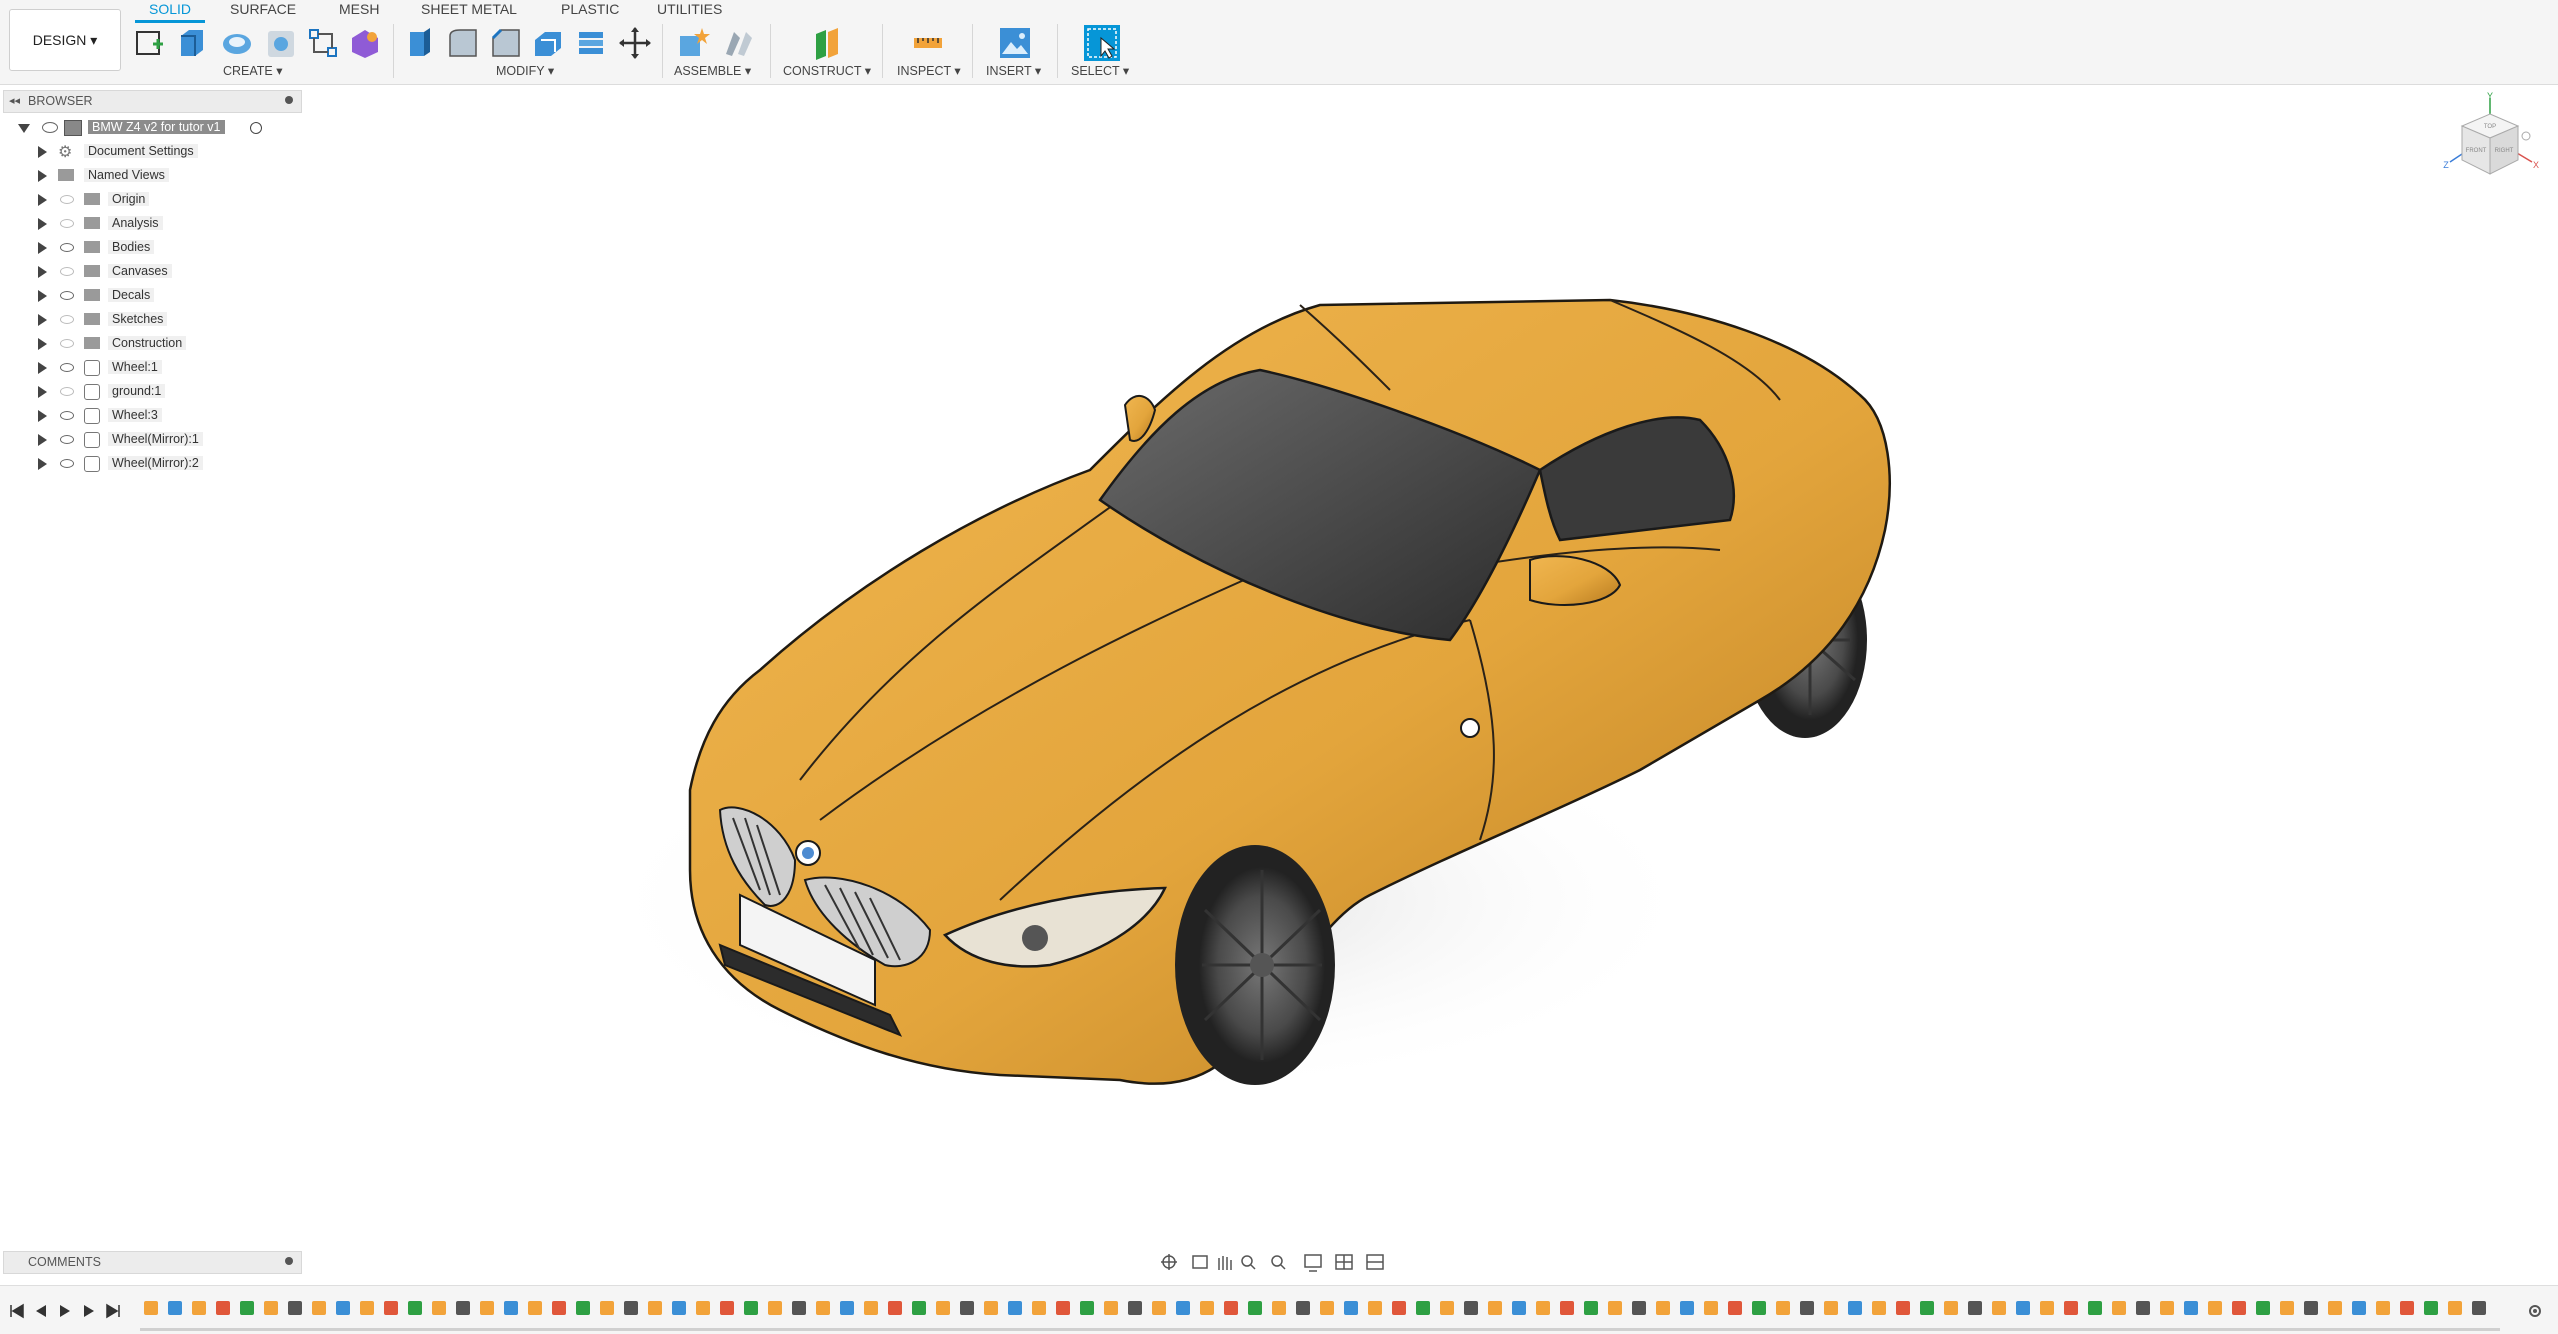  What do you see at coordinates (1200, 1262) in the screenshot?
I see `look-at-icon` at bounding box center [1200, 1262].